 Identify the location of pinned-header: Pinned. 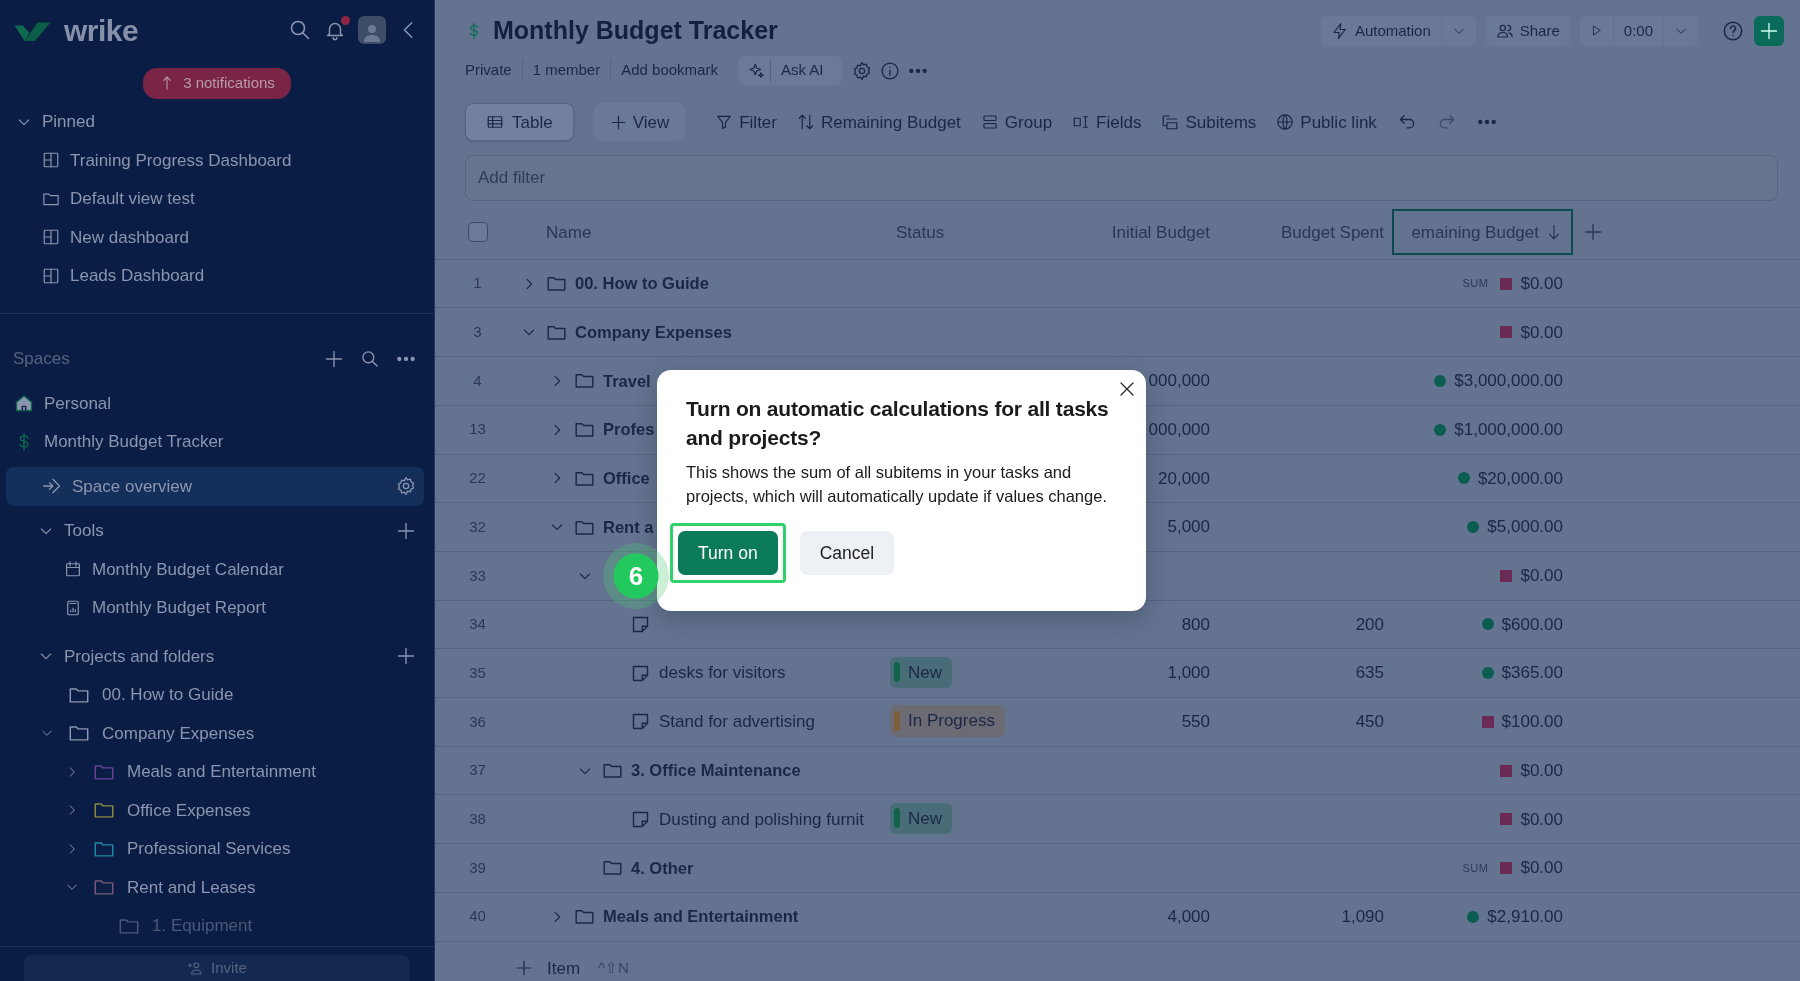
(217, 121).